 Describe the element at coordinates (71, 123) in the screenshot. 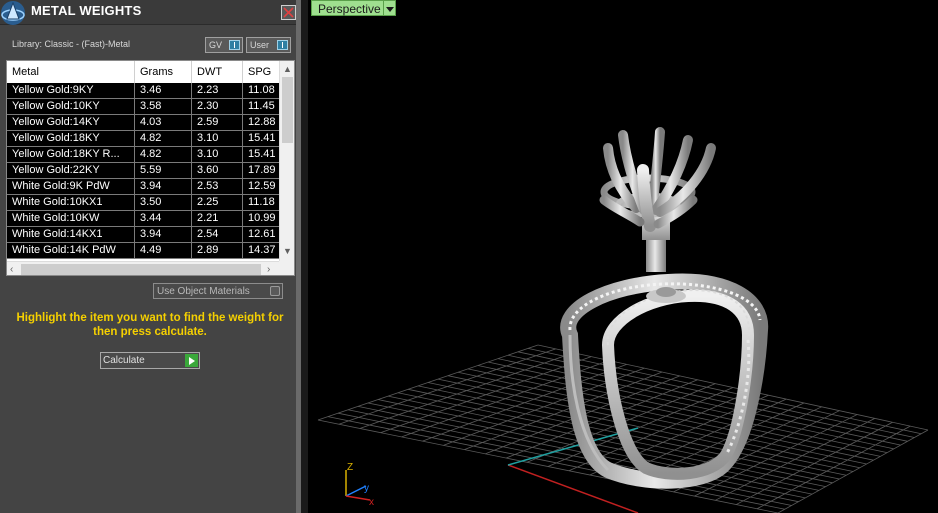

I see `table-cell: Yellow Gold:14KY` at that location.